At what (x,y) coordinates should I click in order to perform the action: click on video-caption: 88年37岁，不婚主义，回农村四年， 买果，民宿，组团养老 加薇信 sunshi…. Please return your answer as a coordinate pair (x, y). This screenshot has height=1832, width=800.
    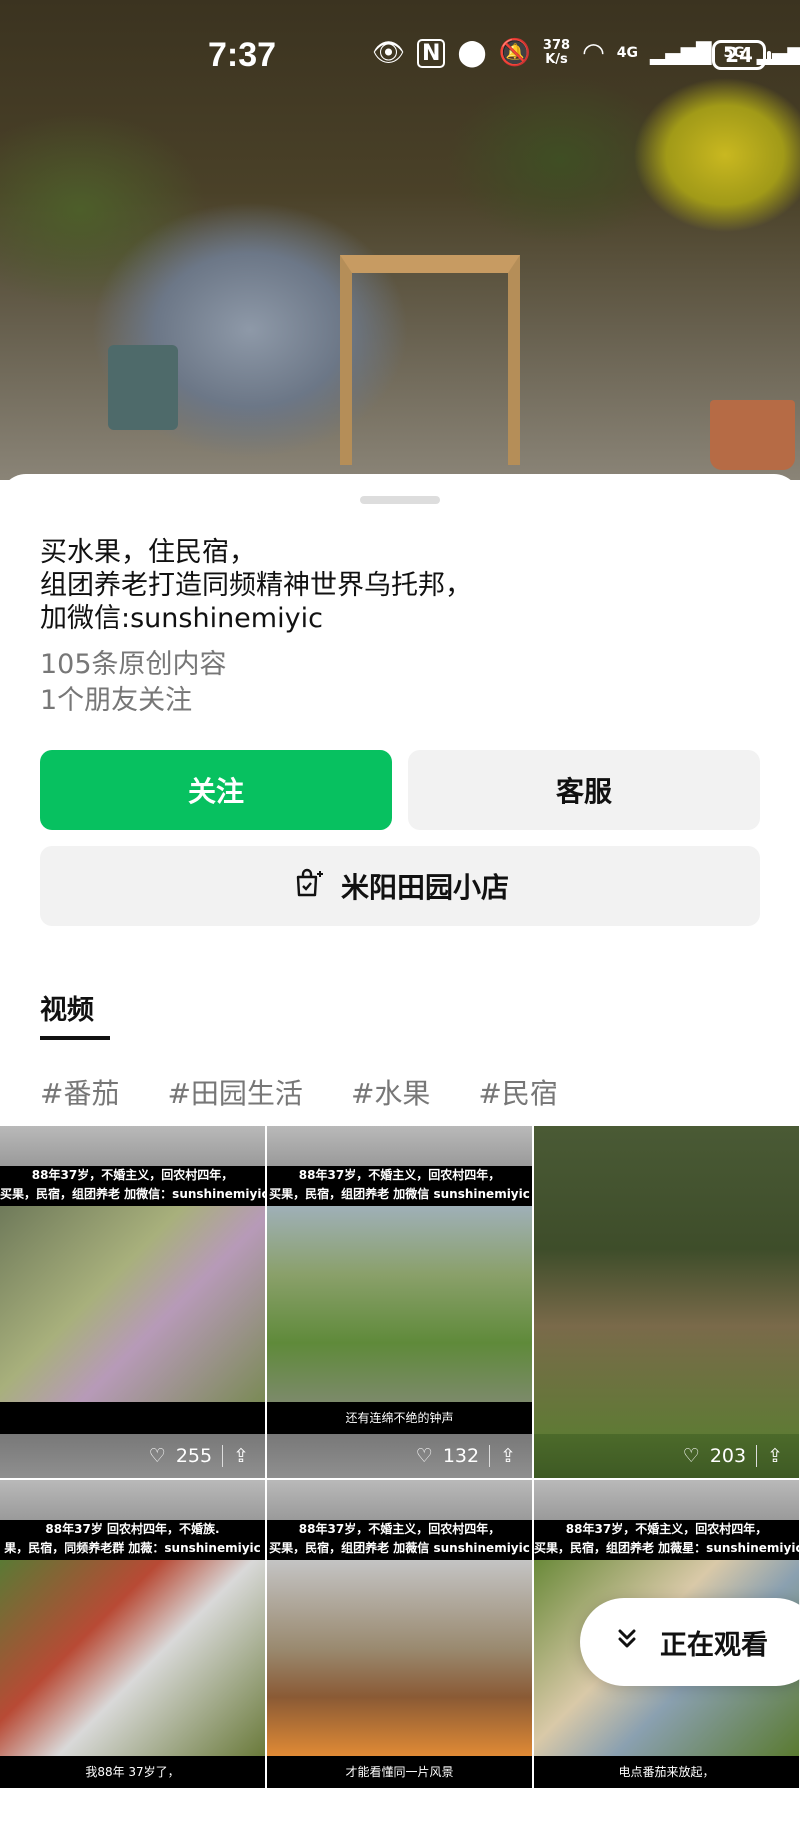
    Looking at the image, I should click on (399, 1540).